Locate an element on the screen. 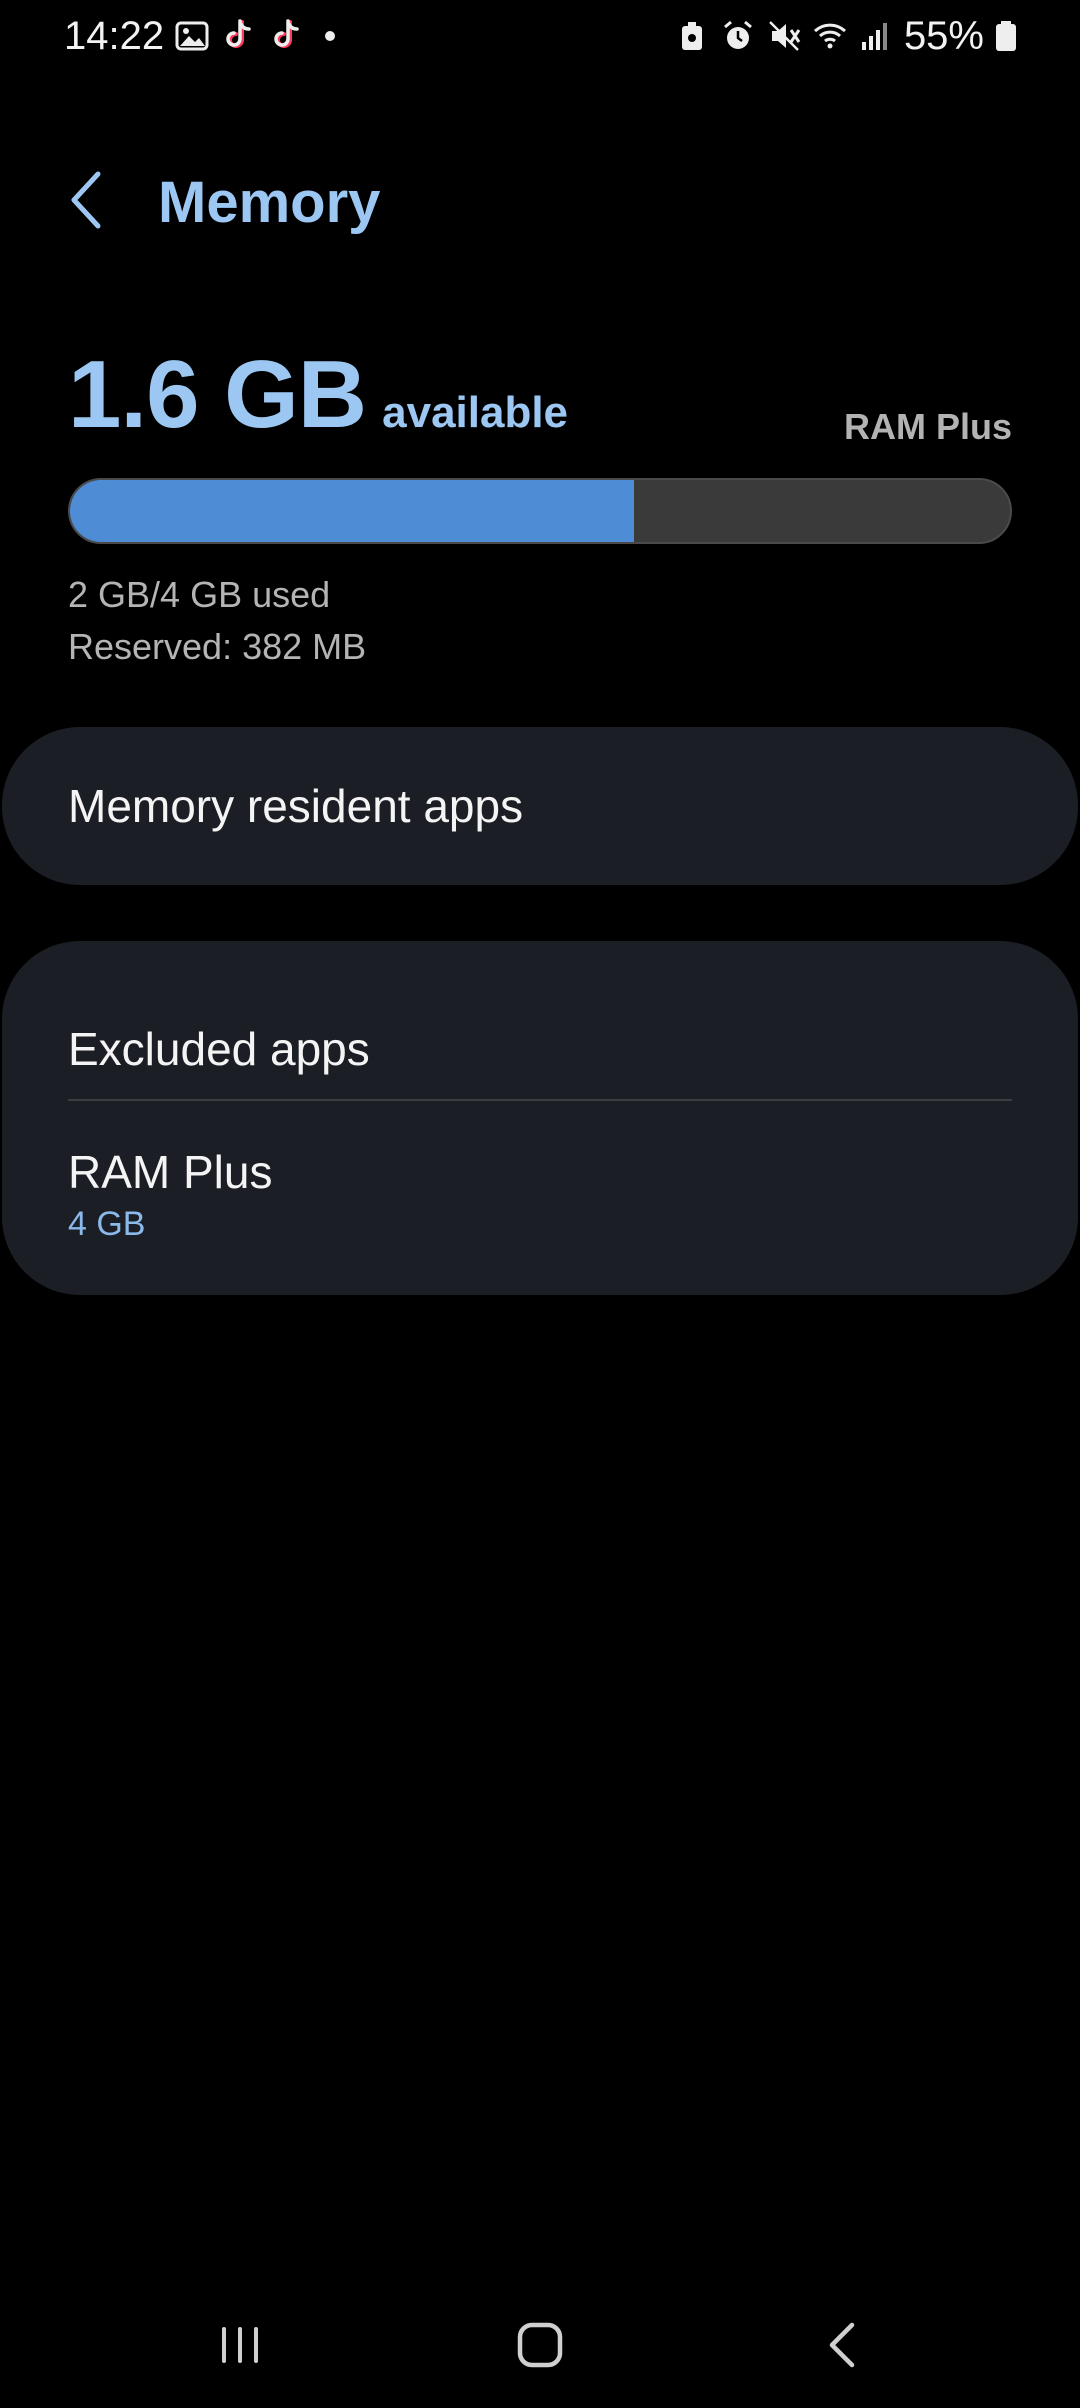  divider is located at coordinates (540, 1100).